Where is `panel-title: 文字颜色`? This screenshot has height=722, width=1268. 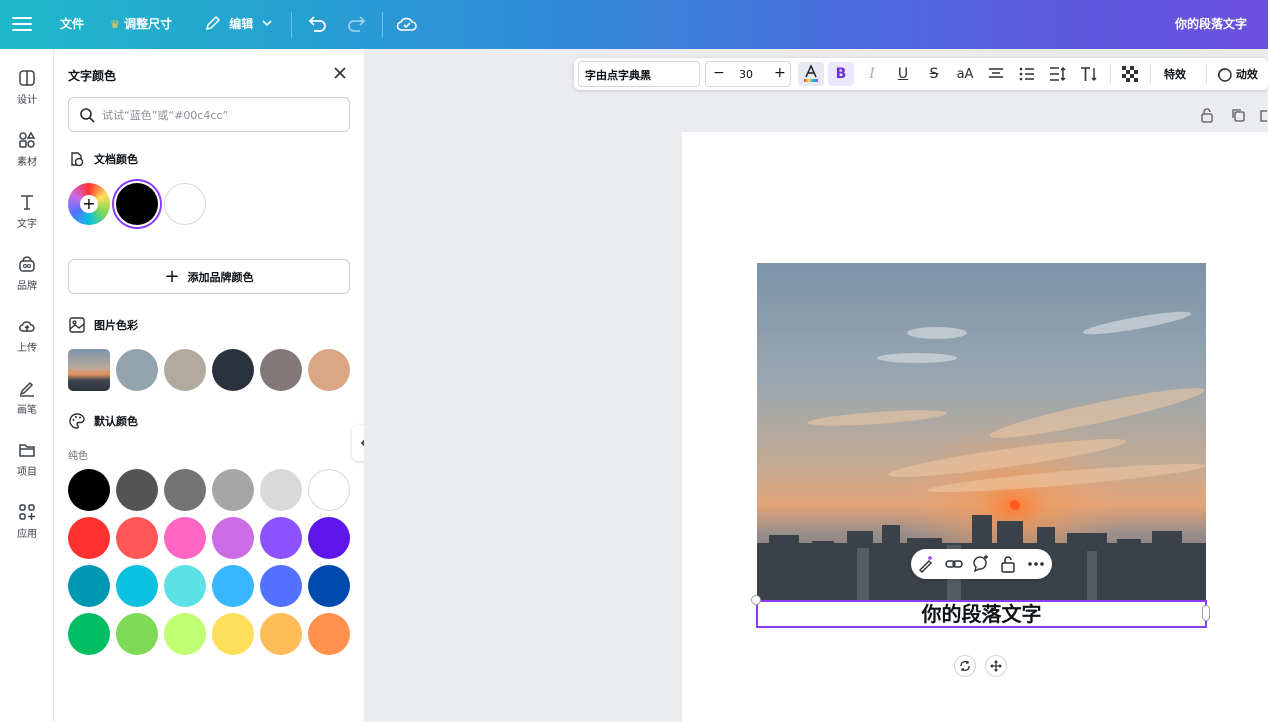
panel-title: 文字颜色 is located at coordinates (92, 76).